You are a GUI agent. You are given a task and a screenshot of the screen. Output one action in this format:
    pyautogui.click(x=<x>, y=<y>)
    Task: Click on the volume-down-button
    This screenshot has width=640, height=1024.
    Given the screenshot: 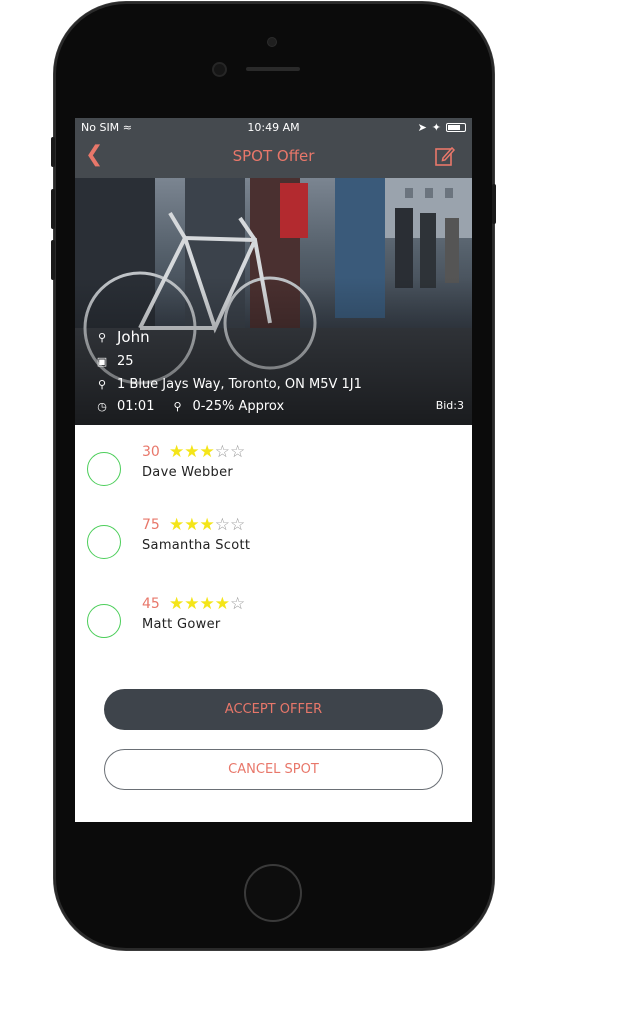 What is the action you would take?
    pyautogui.click(x=53, y=260)
    